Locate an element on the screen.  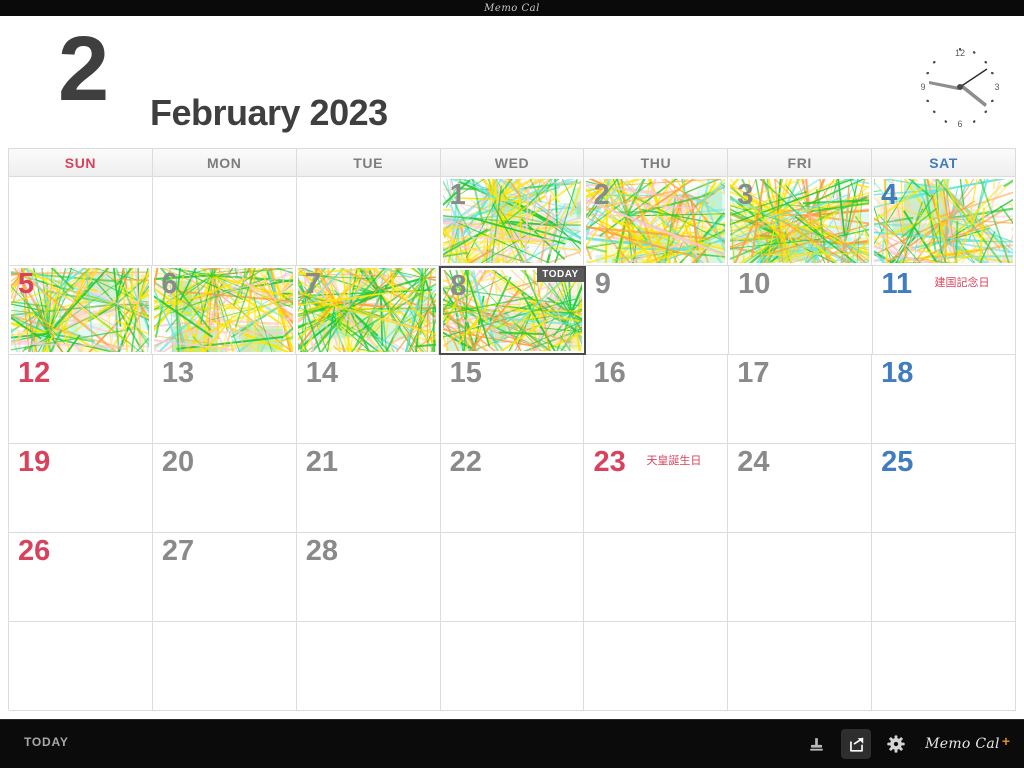
day-number: 28 is located at coordinates (321, 551).